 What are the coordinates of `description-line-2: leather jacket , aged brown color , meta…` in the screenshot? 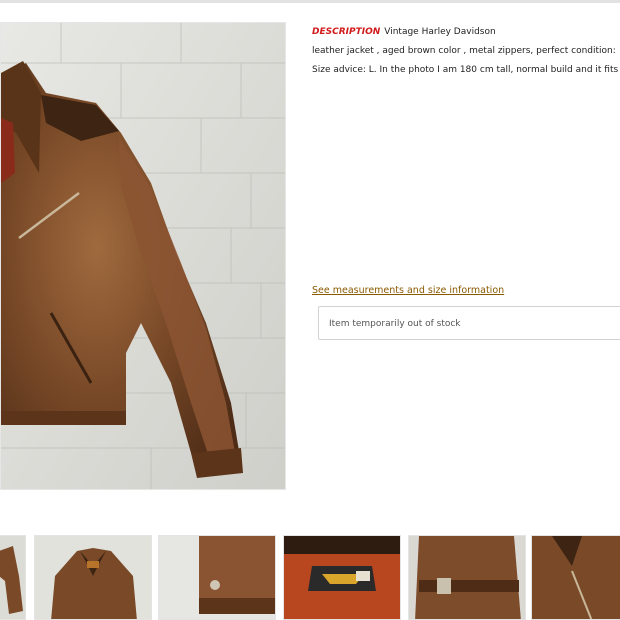 It's located at (464, 51).